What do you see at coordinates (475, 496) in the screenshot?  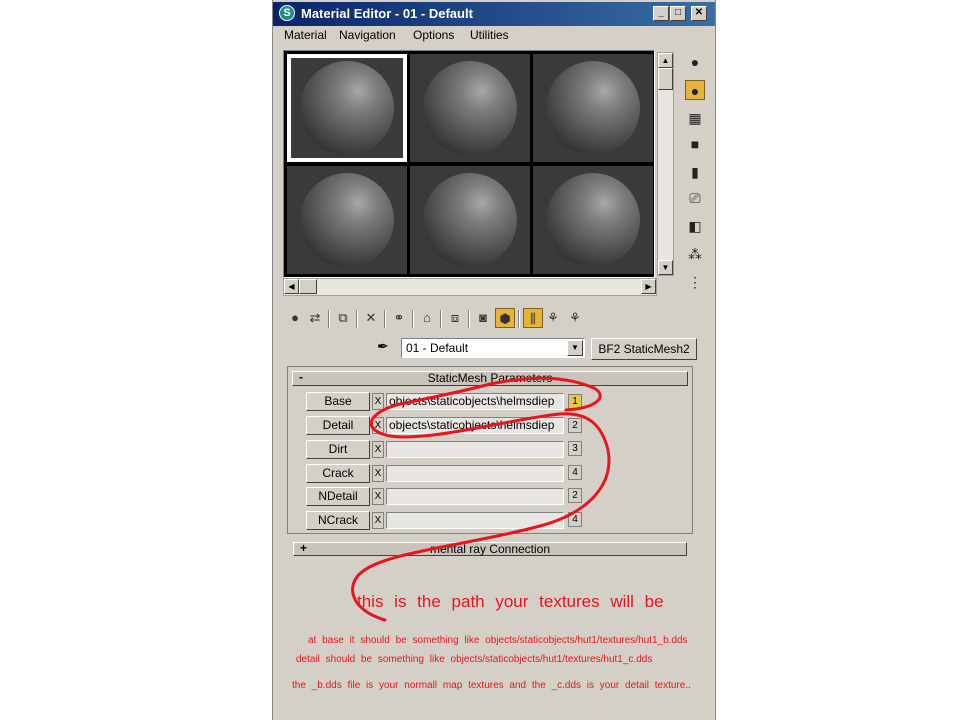 I see `map-path-ndetail` at bounding box center [475, 496].